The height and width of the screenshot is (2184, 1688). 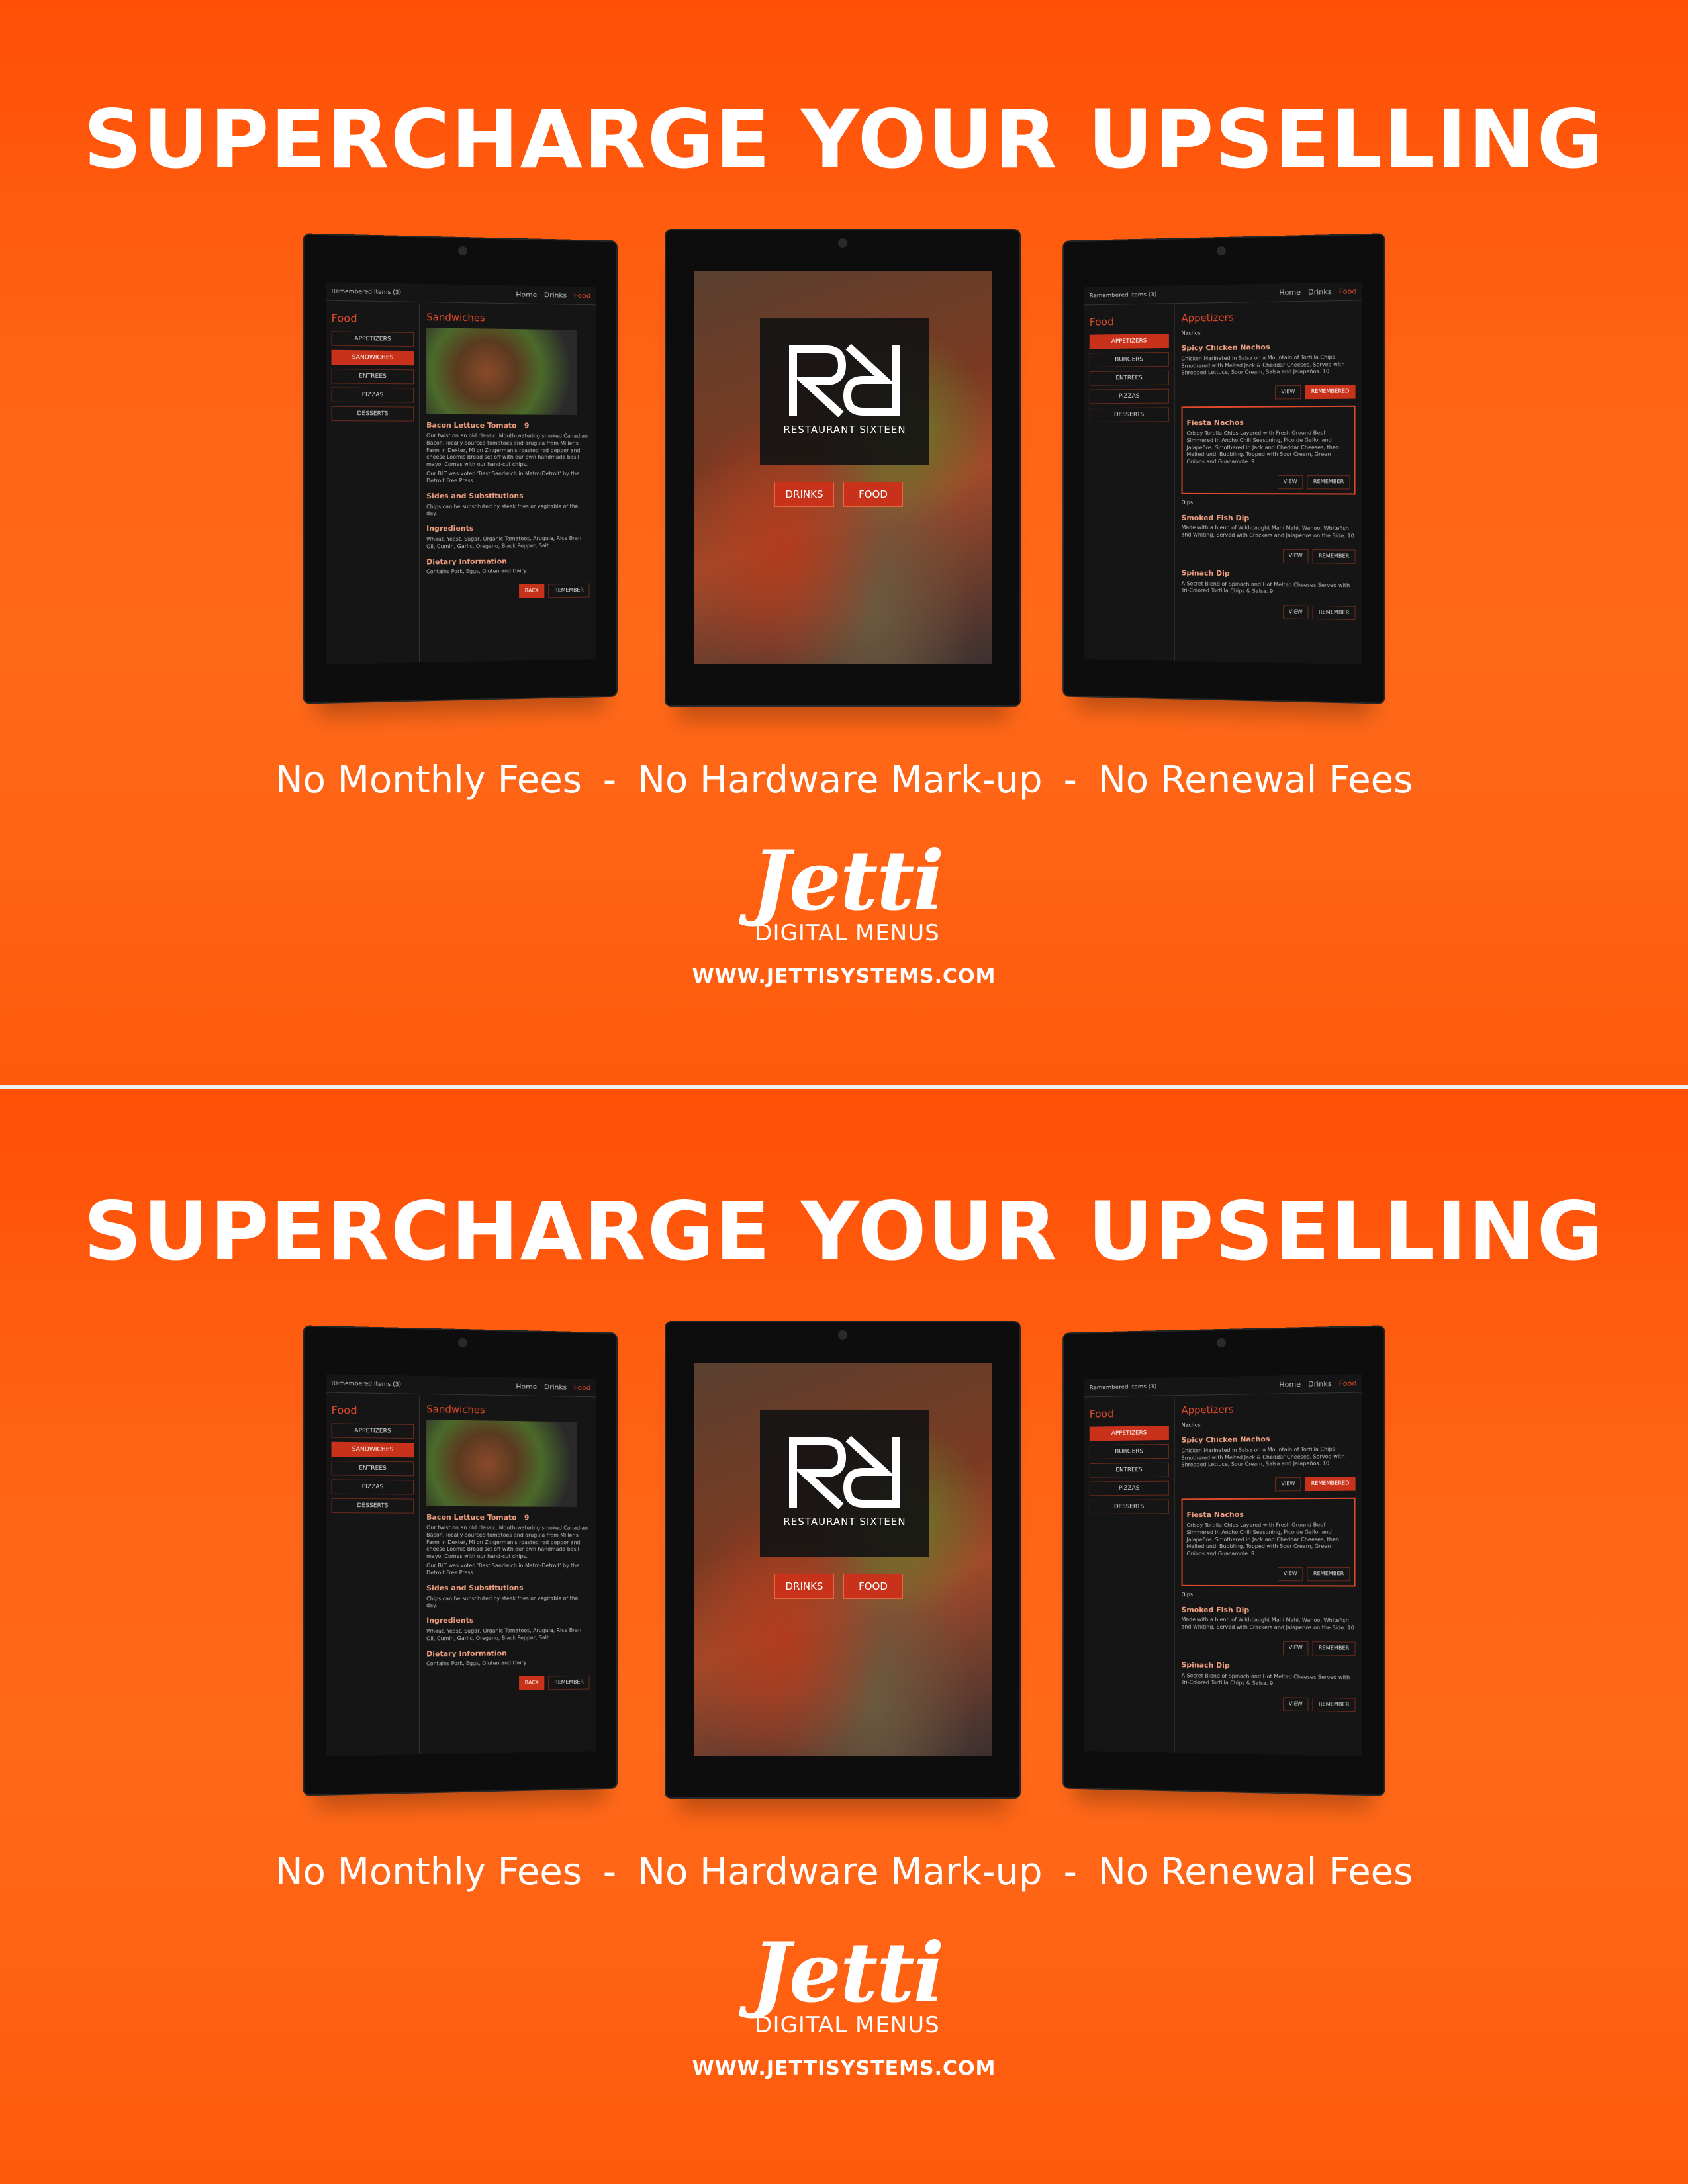 I want to click on item-actions: View Remember, so click(x=1268, y=483).